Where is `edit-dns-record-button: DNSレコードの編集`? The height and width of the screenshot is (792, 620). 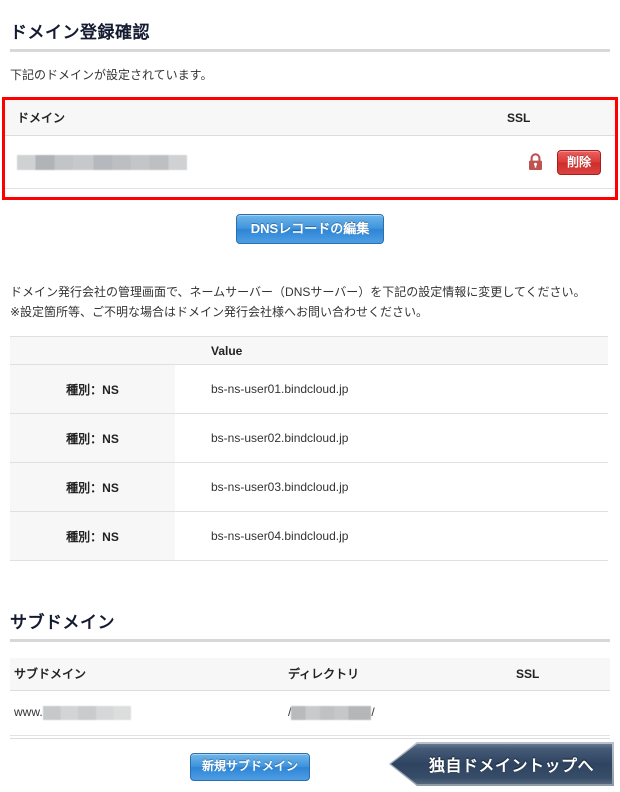 edit-dns-record-button: DNSレコードの編集 is located at coordinates (310, 229).